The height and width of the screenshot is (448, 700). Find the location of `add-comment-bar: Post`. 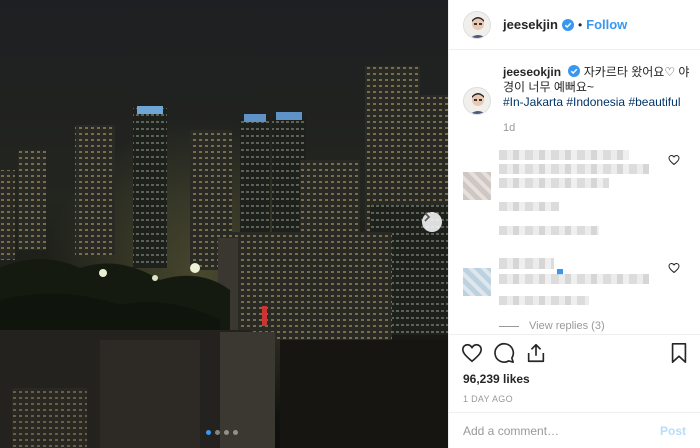

add-comment-bar: Post is located at coordinates (574, 430).